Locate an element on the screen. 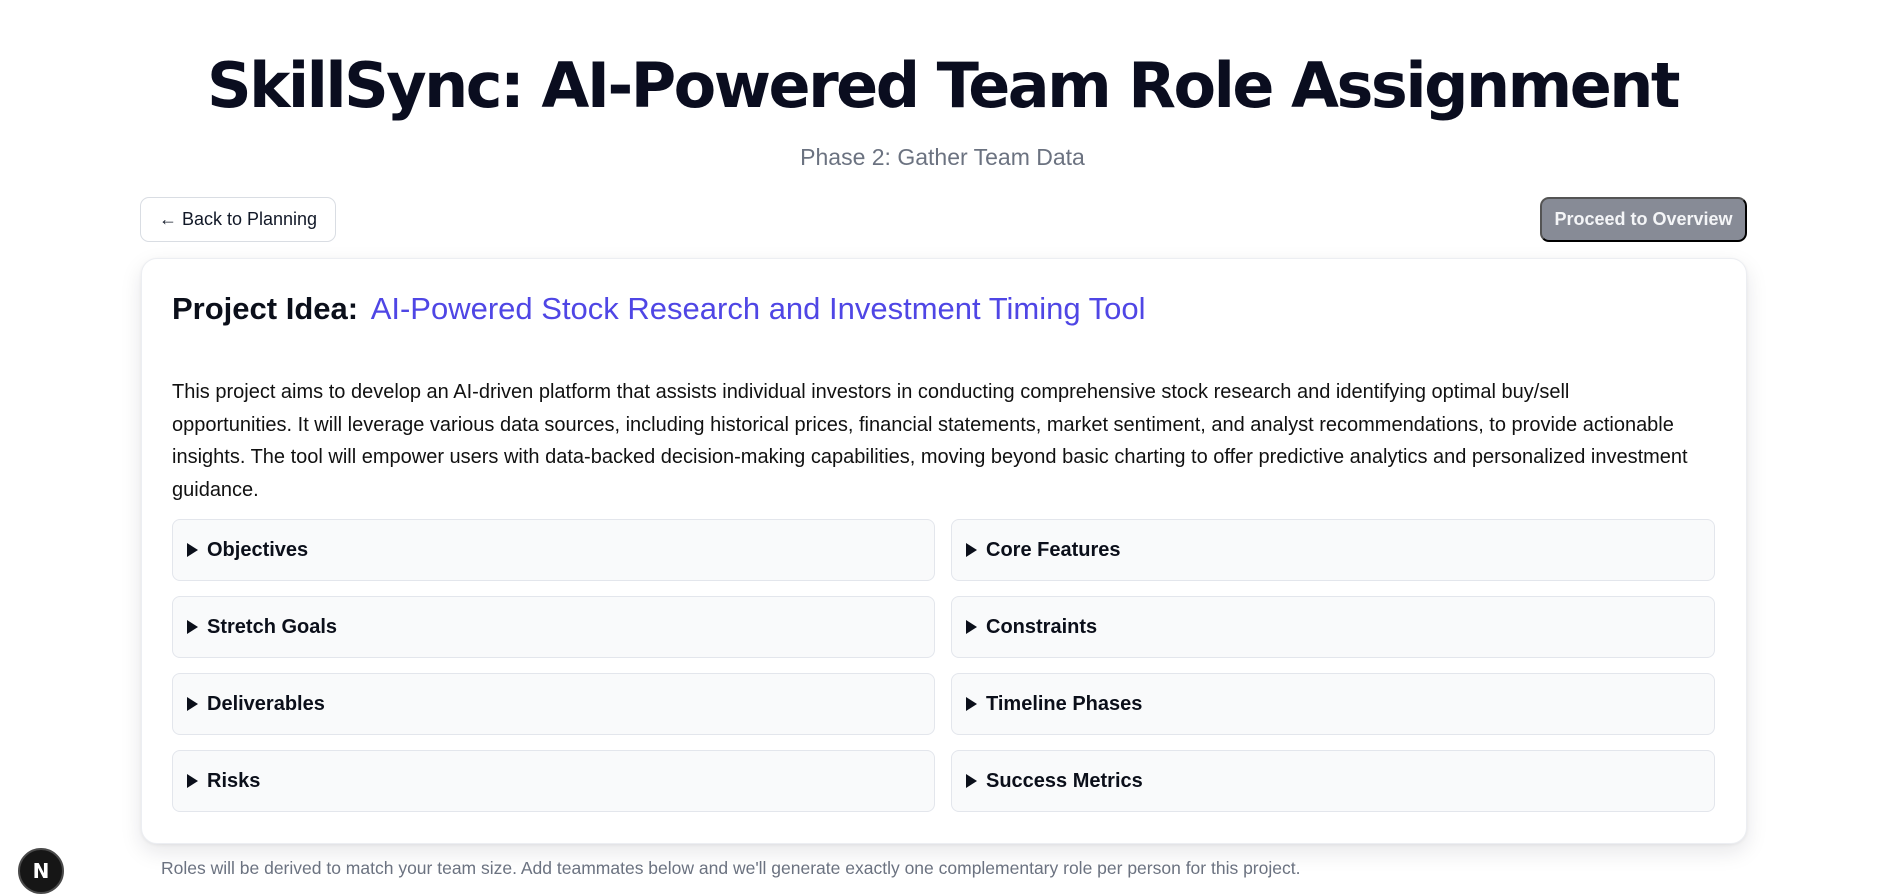  section-label: Constraints is located at coordinates (1042, 626).